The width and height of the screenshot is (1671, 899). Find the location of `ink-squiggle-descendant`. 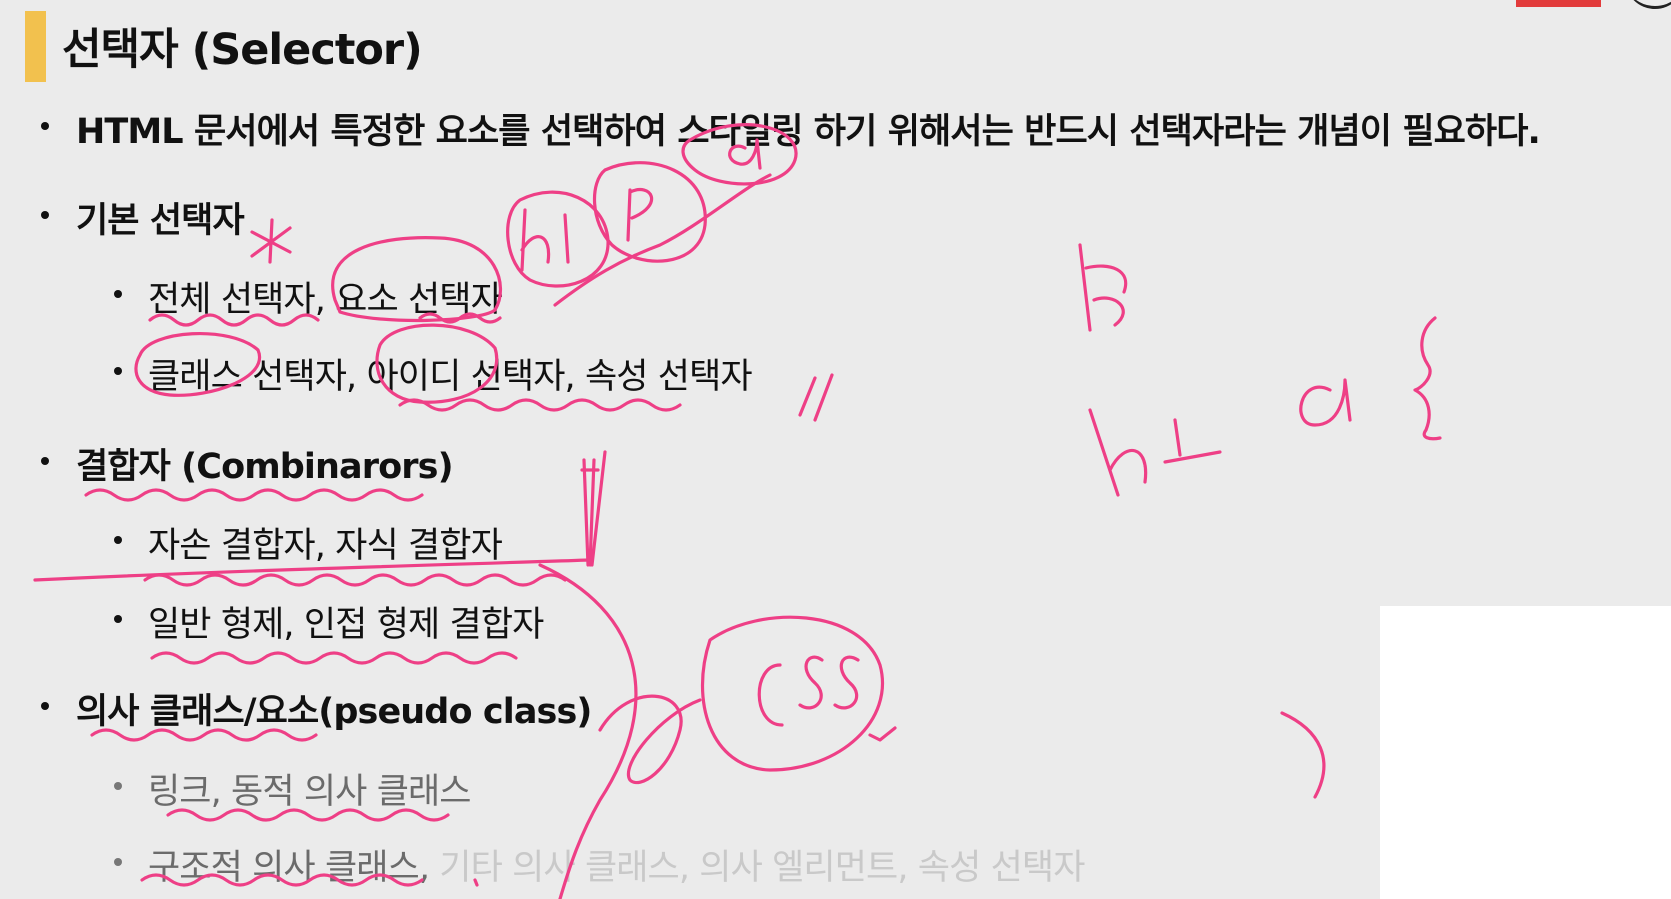

ink-squiggle-descendant is located at coordinates (355, 580).